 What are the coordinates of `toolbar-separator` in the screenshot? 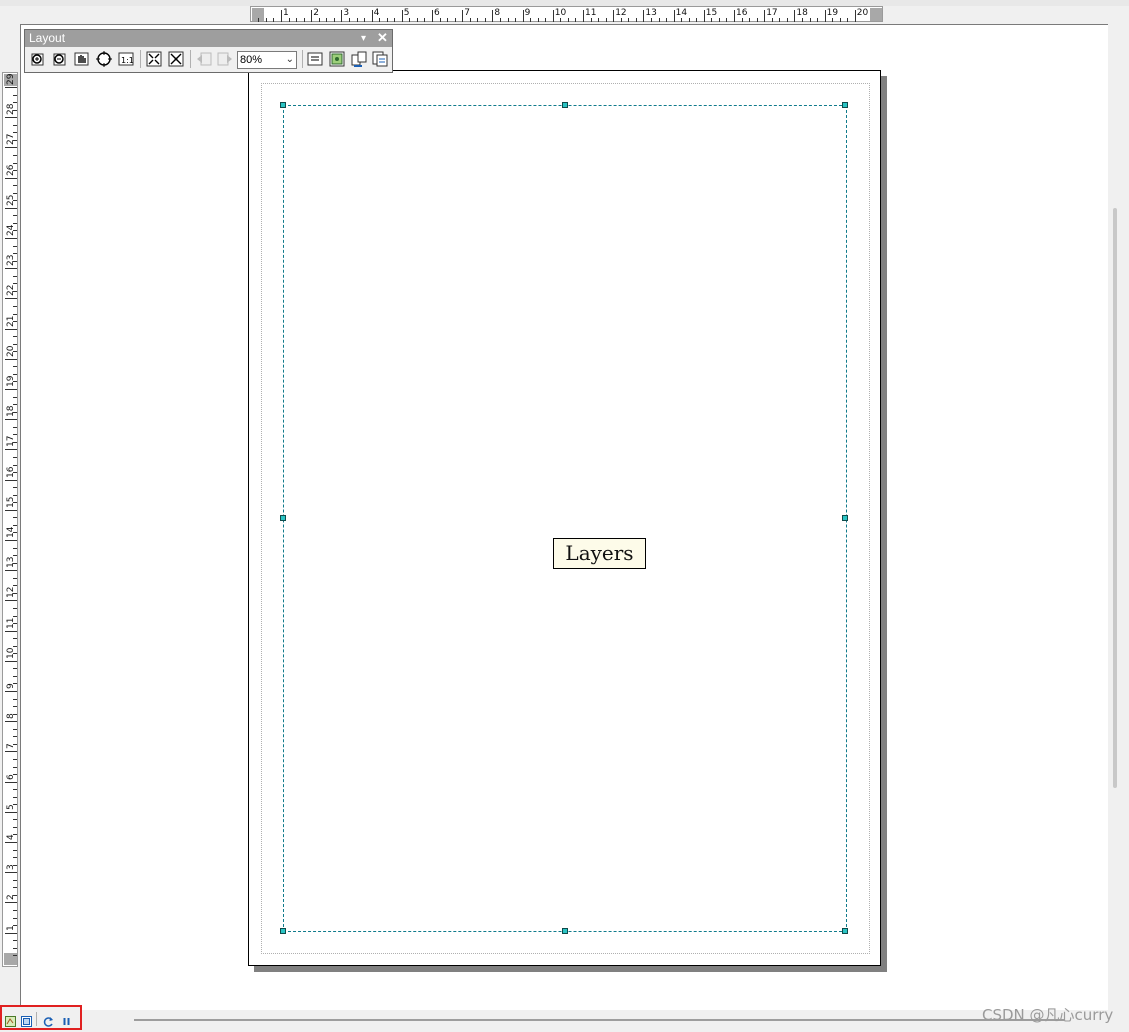 It's located at (302, 59).